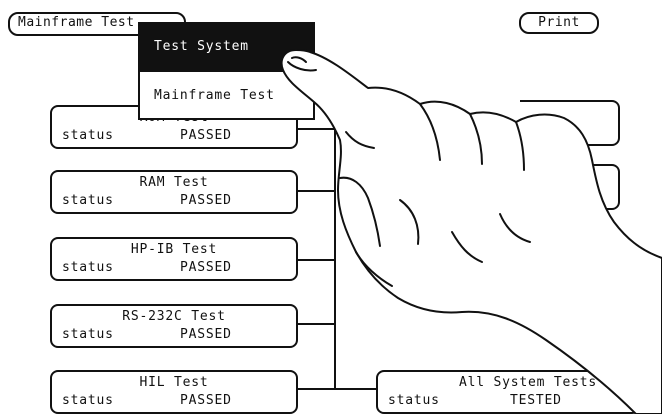  Describe the element at coordinates (201, 46) in the screenshot. I see `menu-item-label: Test System` at that location.